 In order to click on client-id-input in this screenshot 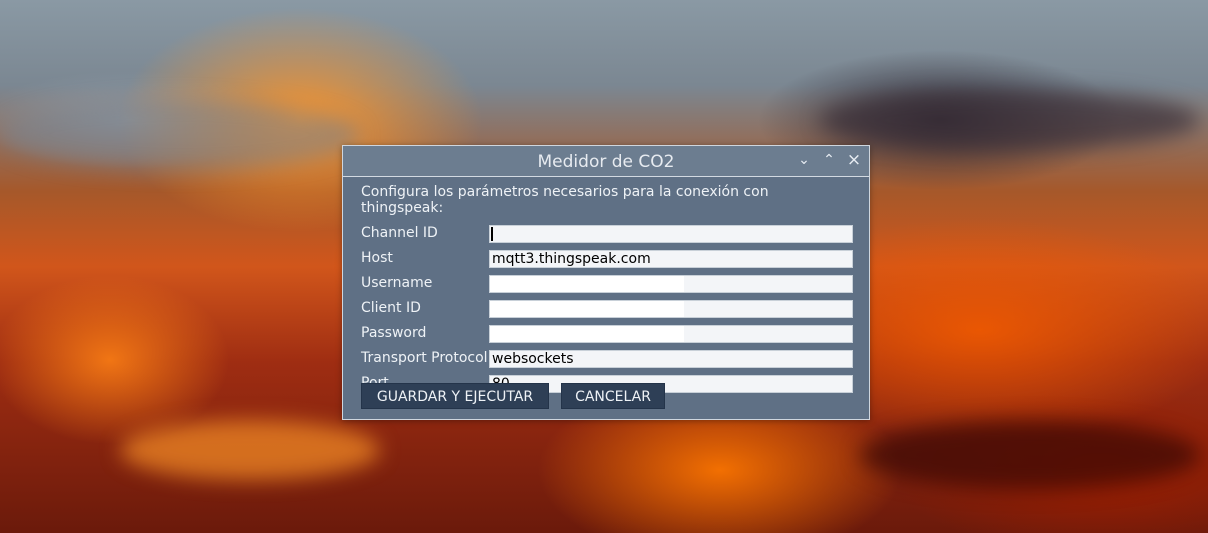, I will do `click(671, 309)`.